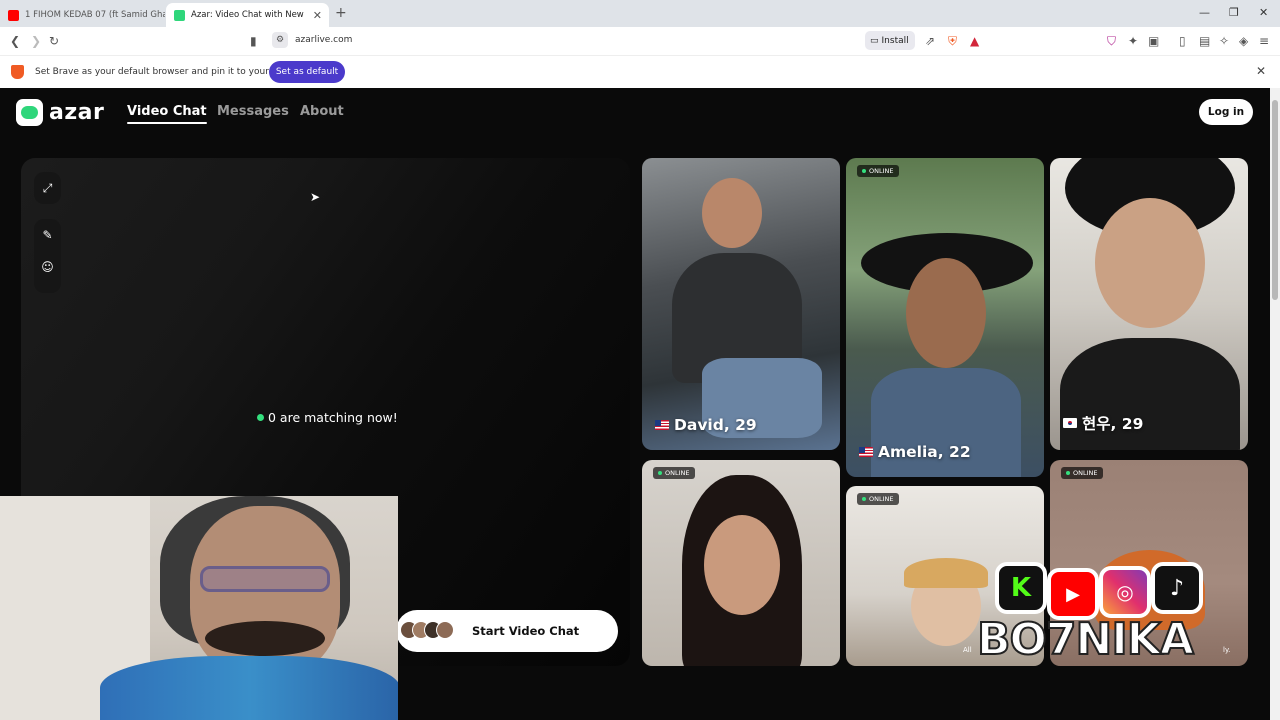  I want to click on address-bar: azarlive.com, so click(323, 40).